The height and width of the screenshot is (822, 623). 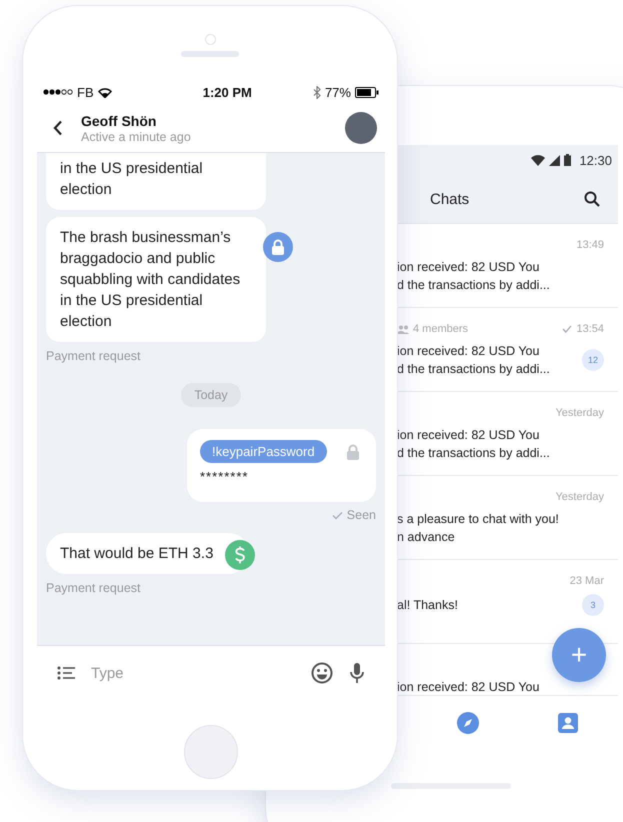 What do you see at coordinates (427, 605) in the screenshot?
I see `message-preview: al! Thanks!` at bounding box center [427, 605].